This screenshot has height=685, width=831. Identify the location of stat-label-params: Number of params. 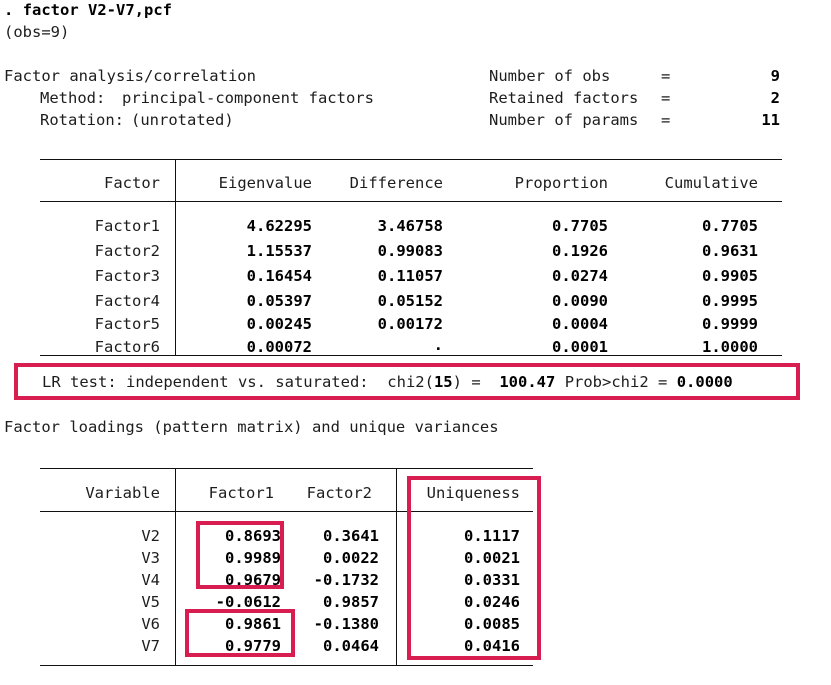
(564, 120).